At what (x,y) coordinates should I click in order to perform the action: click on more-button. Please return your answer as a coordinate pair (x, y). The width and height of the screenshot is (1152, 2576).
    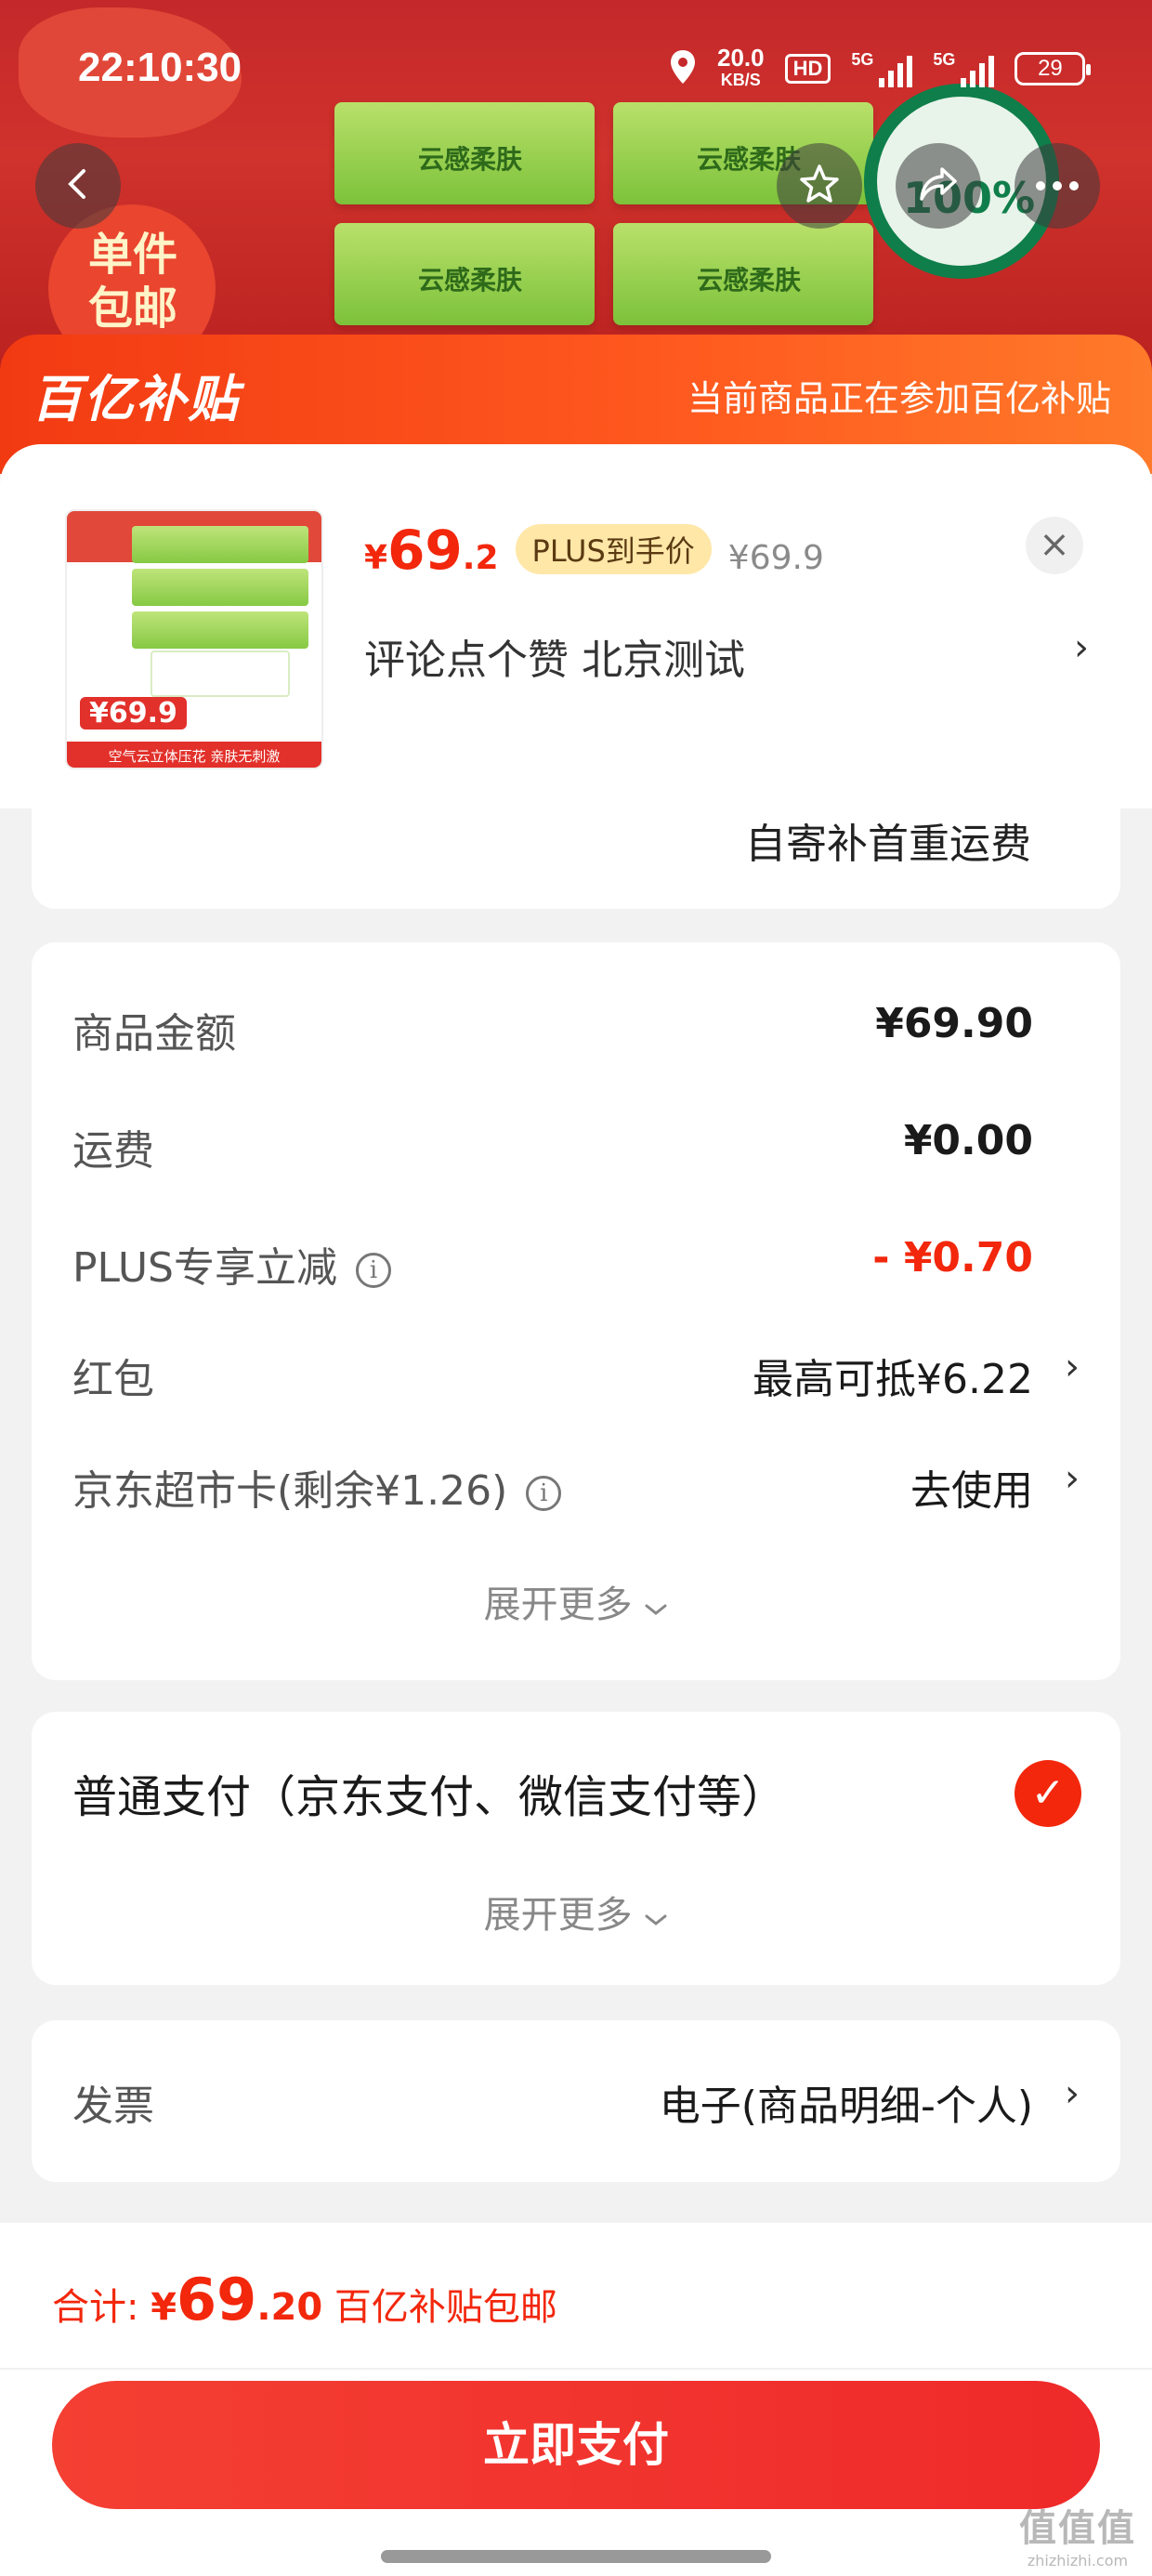
    Looking at the image, I should click on (1057, 186).